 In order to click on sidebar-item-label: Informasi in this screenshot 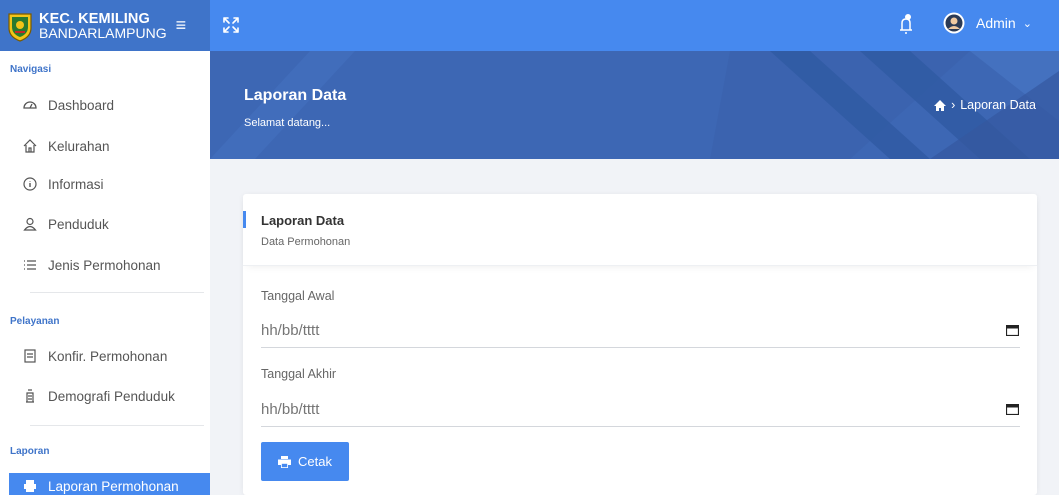, I will do `click(76, 184)`.